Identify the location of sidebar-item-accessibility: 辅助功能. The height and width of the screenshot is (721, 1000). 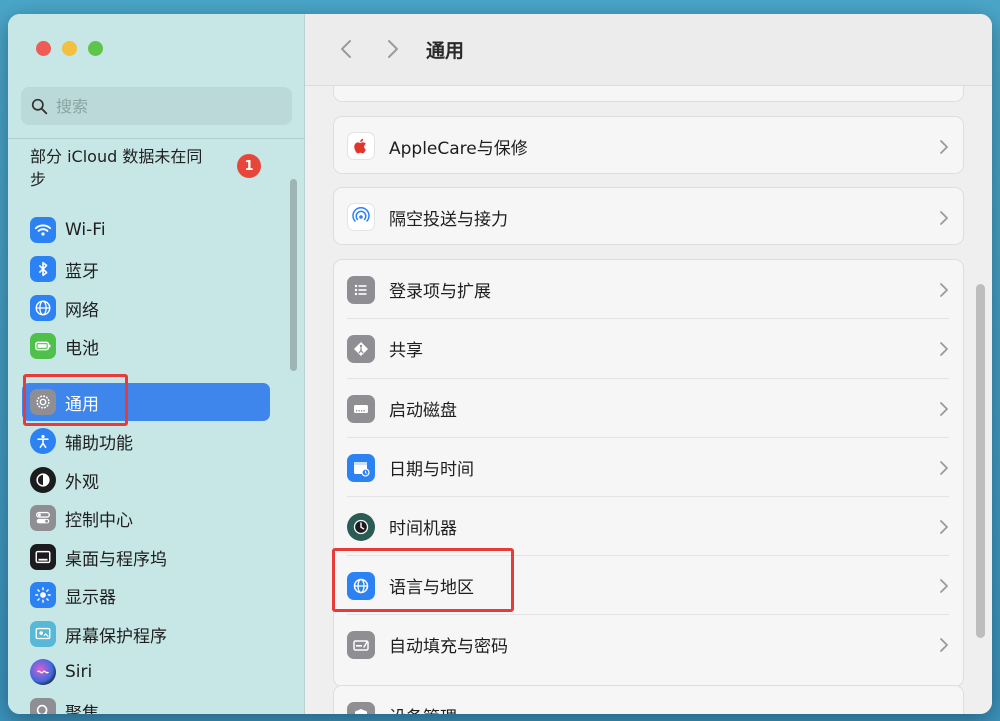
(146, 441).